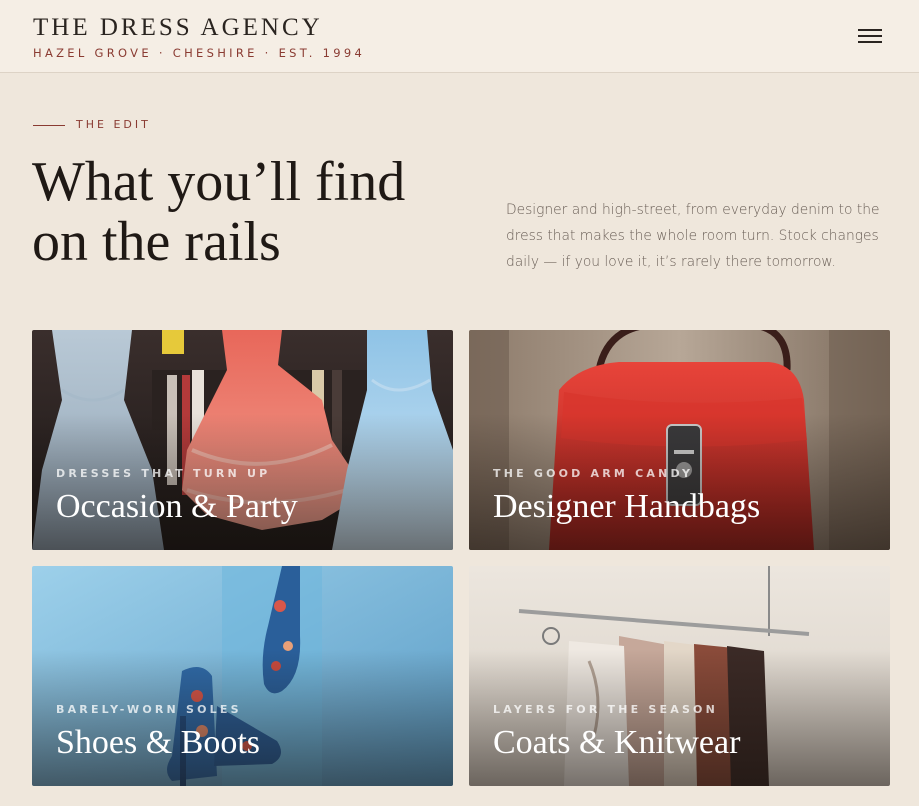 The height and width of the screenshot is (806, 919). What do you see at coordinates (679, 440) in the screenshot?
I see `category-card-designer-handbags: THE GOOD ARM CANDY Designer Handbags` at bounding box center [679, 440].